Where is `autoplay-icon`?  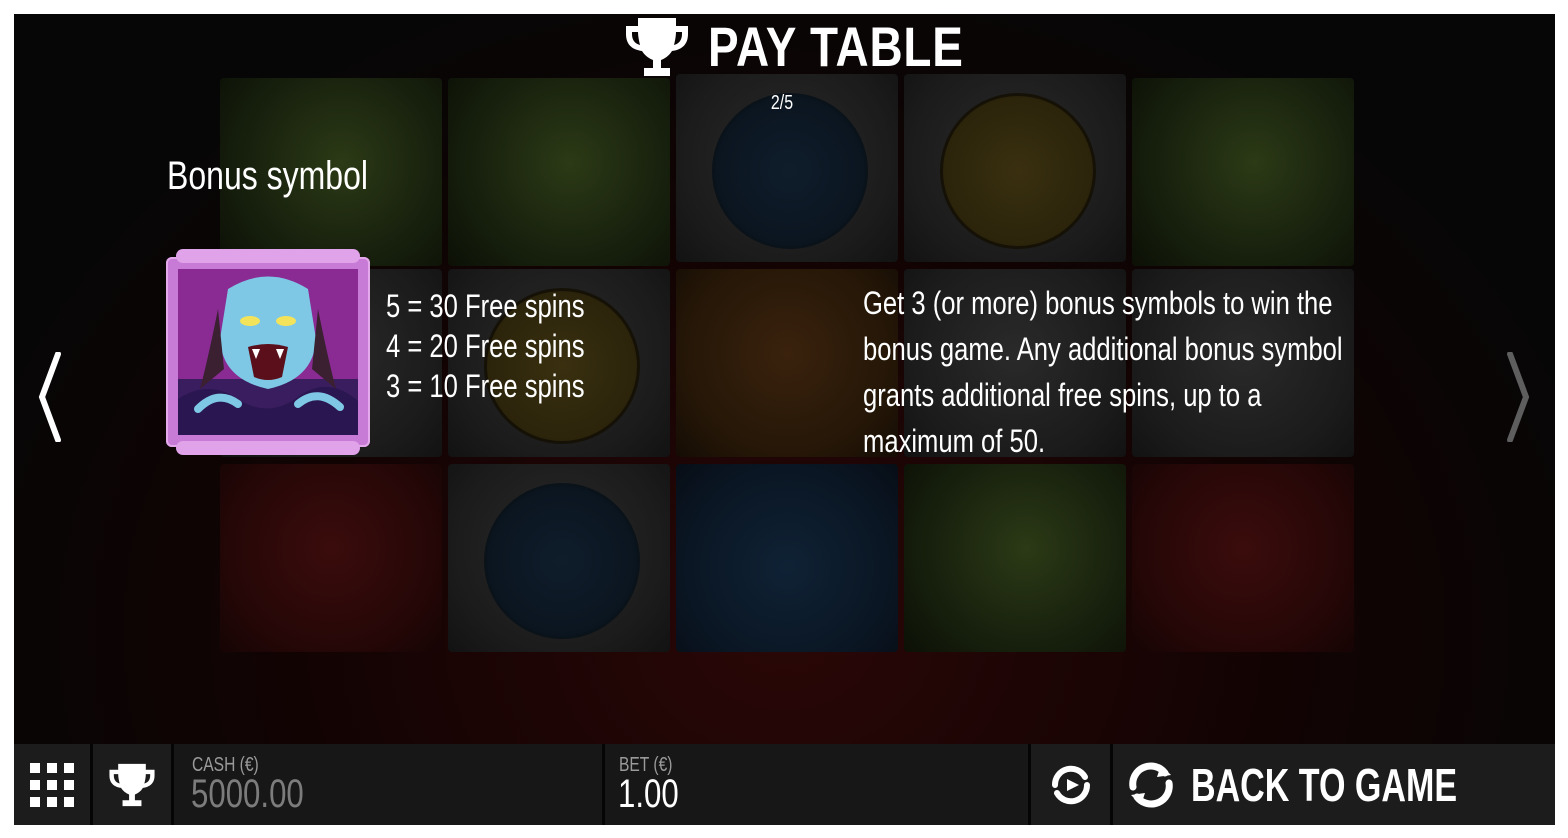 autoplay-icon is located at coordinates (1070, 784).